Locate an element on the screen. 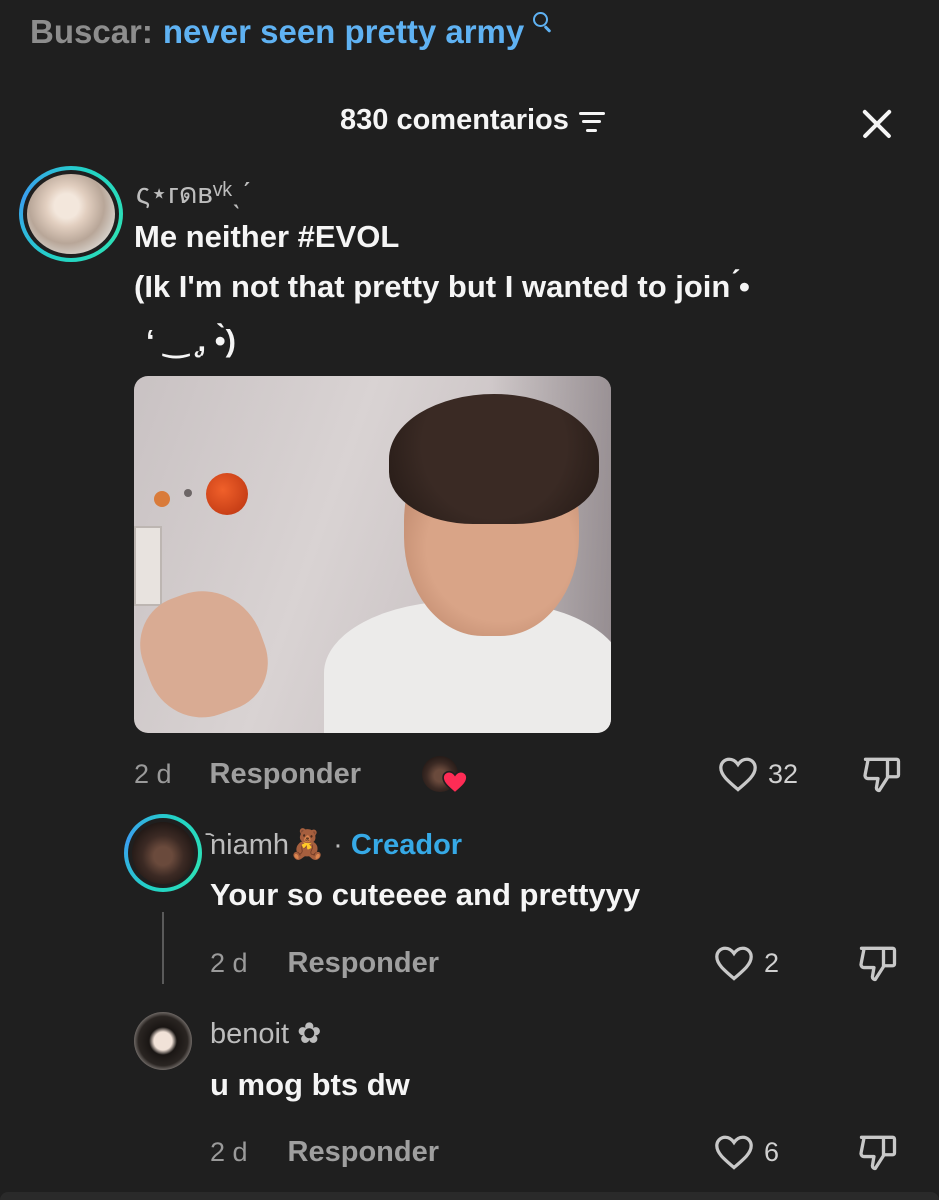  reply-username-row: ᷆niamh🧸 · Creador is located at coordinates (336, 845).